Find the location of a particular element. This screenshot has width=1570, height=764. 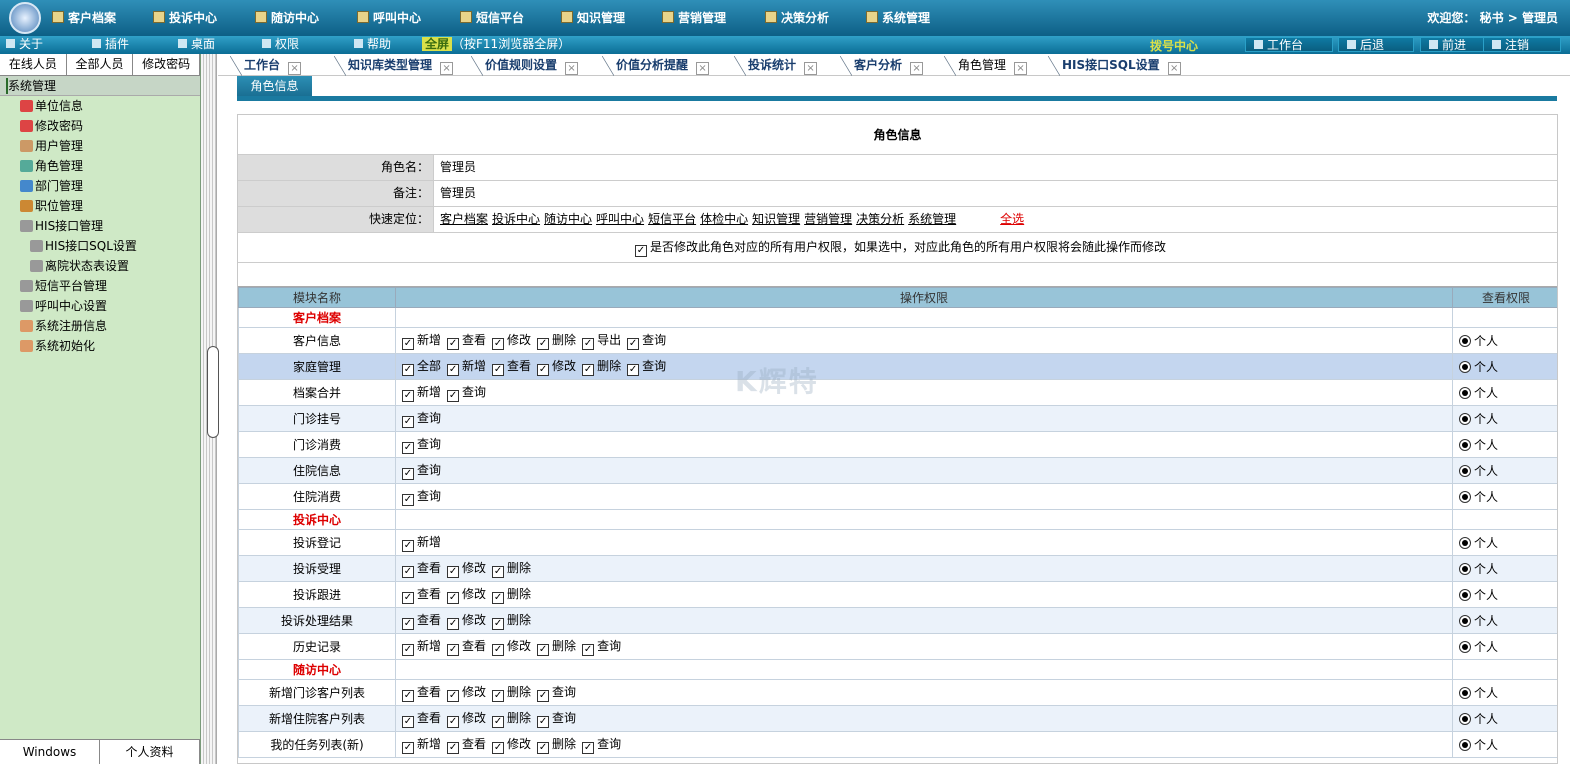

tab-6: 客户分析 × is located at coordinates (882, 66).